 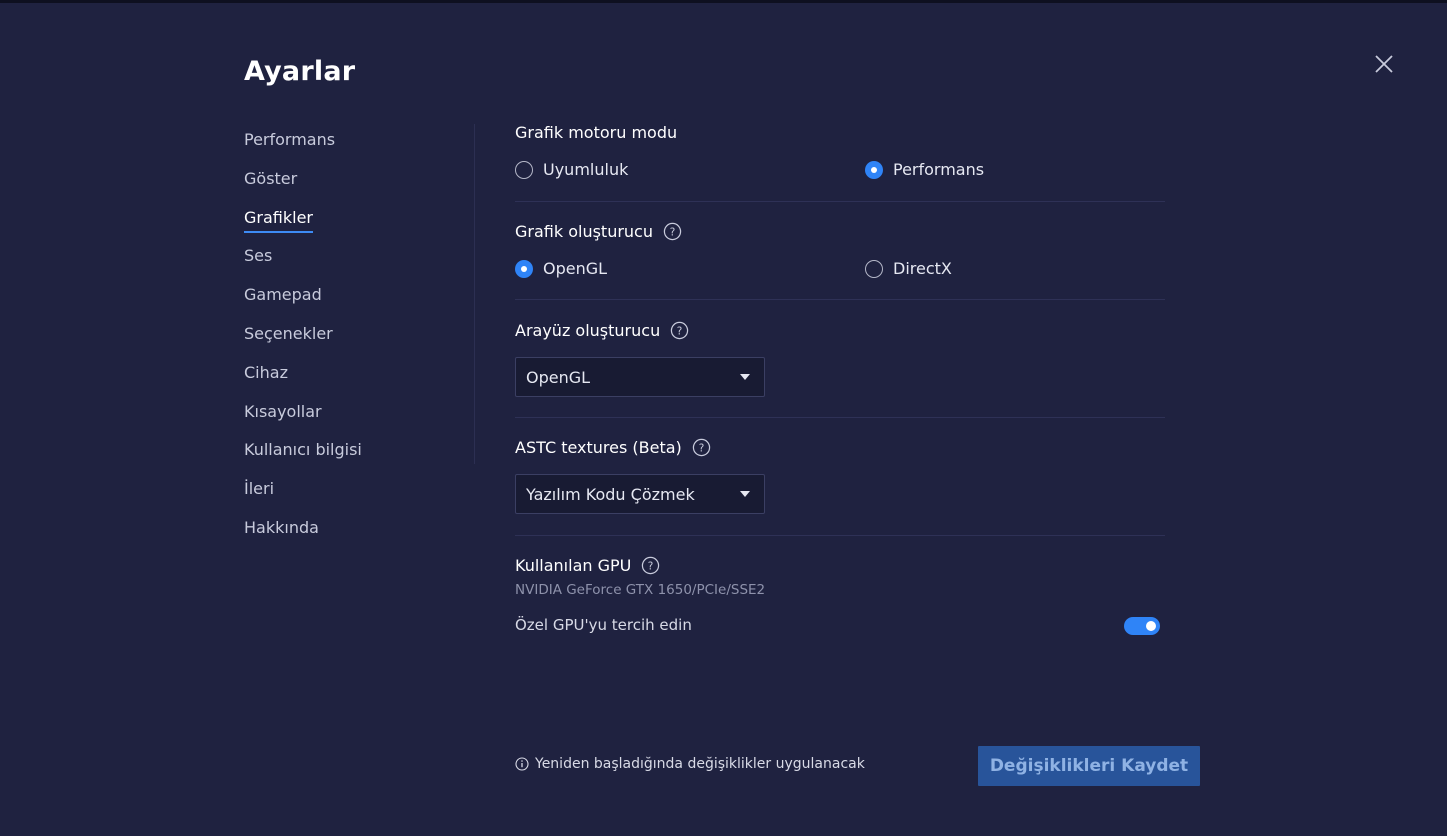 I want to click on interface-renderer-select: OpenGL, so click(x=640, y=377).